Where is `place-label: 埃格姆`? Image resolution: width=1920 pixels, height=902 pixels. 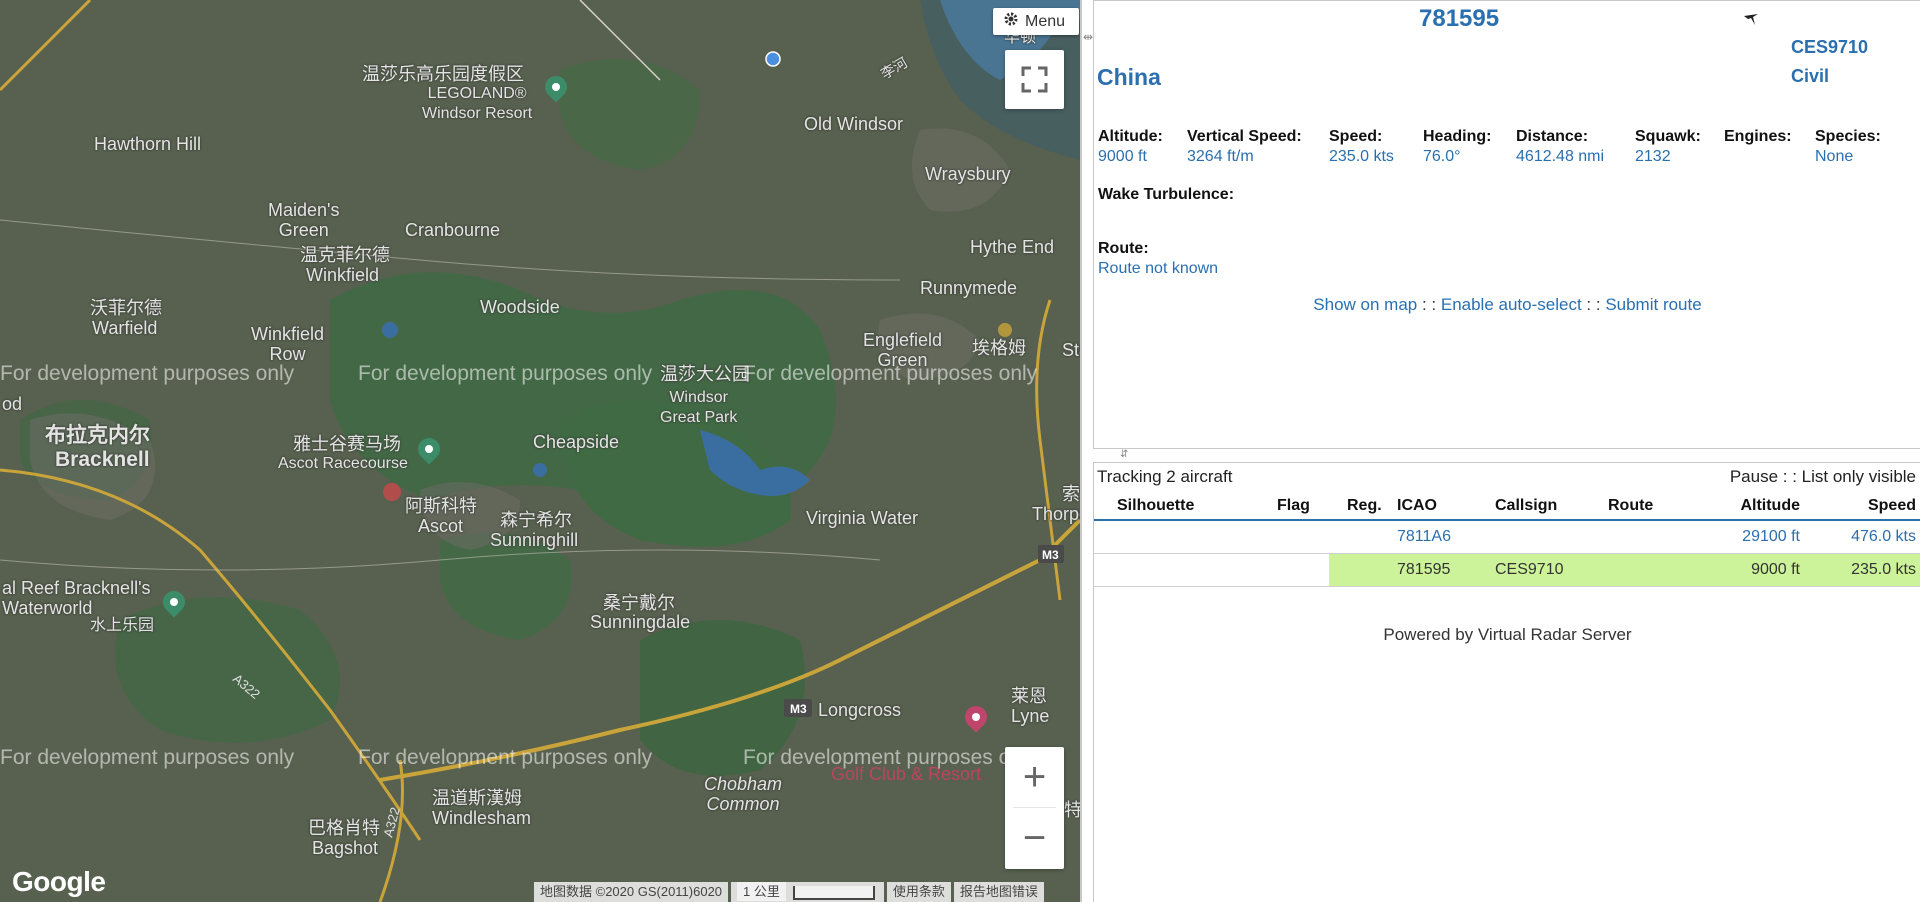 place-label: 埃格姆 is located at coordinates (999, 348).